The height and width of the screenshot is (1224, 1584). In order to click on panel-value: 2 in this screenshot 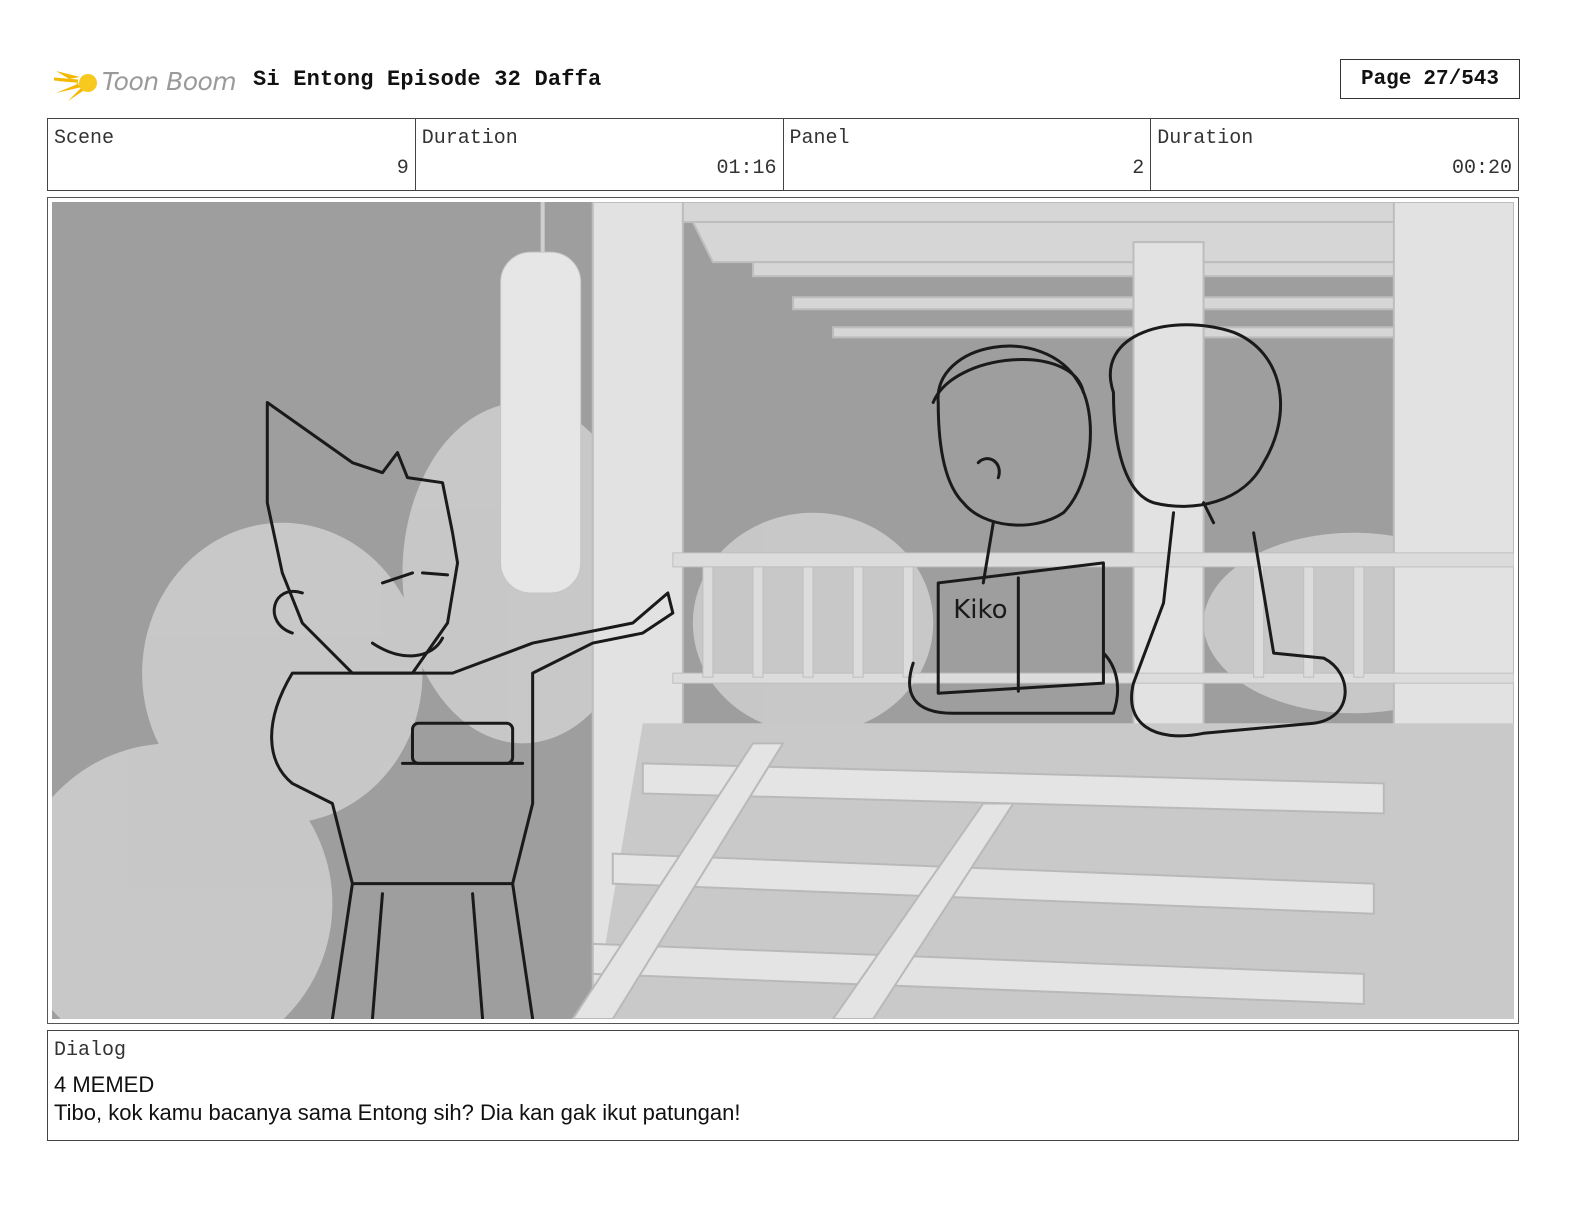, I will do `click(1138, 168)`.